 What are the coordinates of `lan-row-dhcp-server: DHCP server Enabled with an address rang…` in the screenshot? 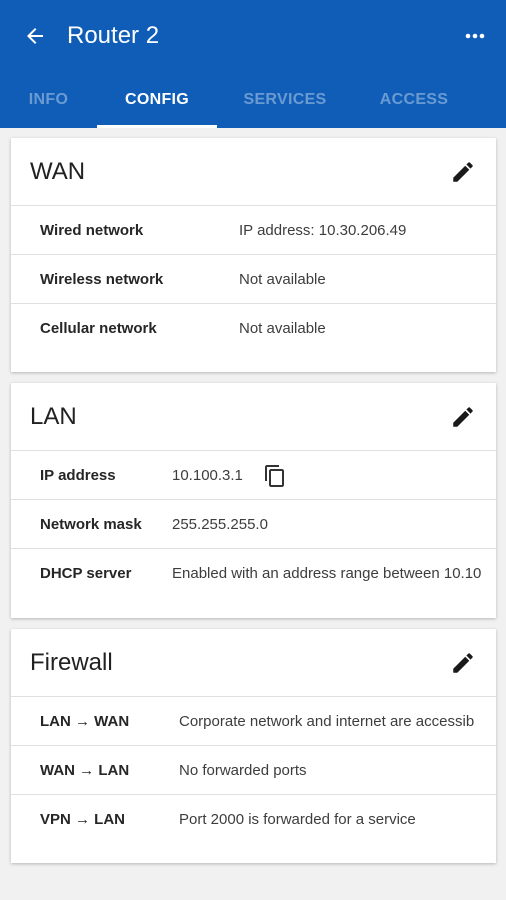 It's located at (253, 573).